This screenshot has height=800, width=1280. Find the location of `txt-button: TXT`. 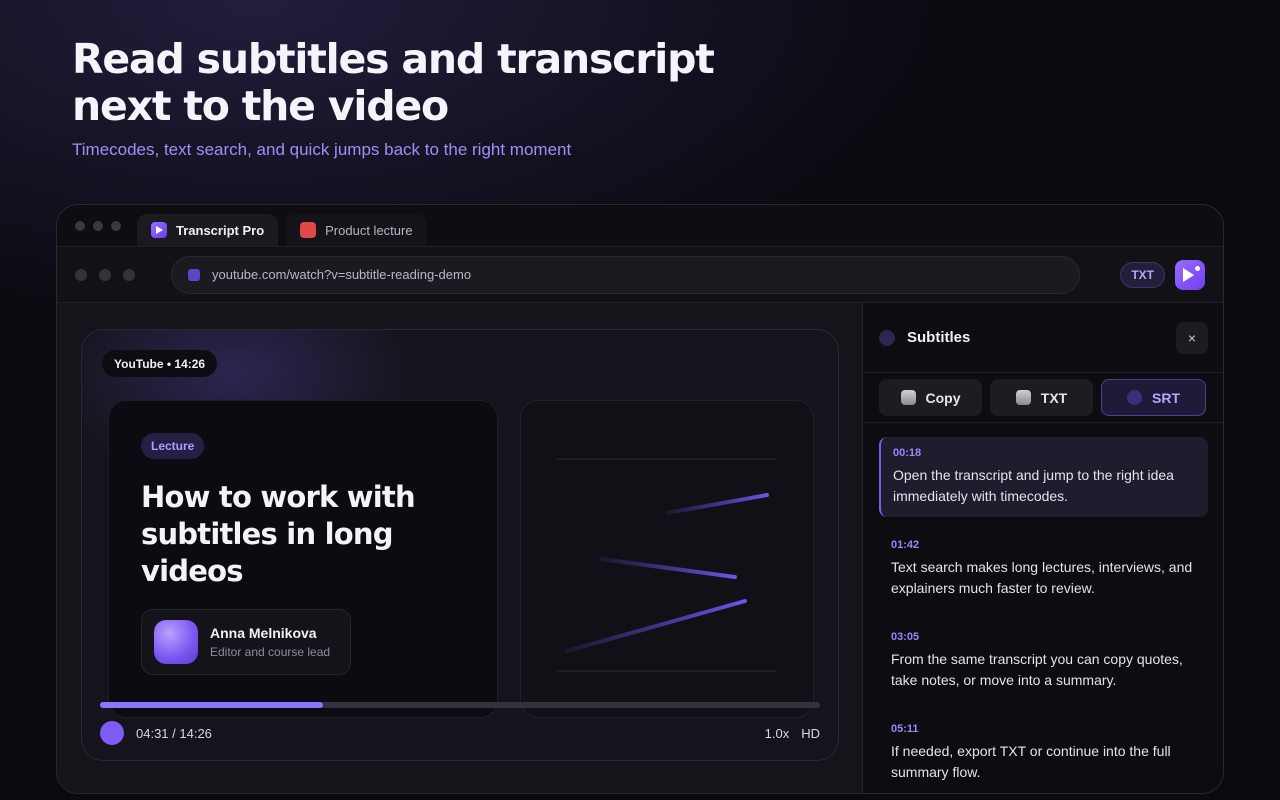

txt-button: TXT is located at coordinates (1041, 397).